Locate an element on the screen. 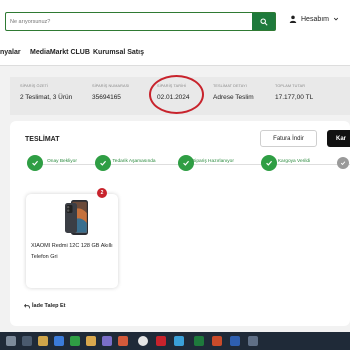 This screenshot has height=350, width=350. mail-icon is located at coordinates (59, 341).